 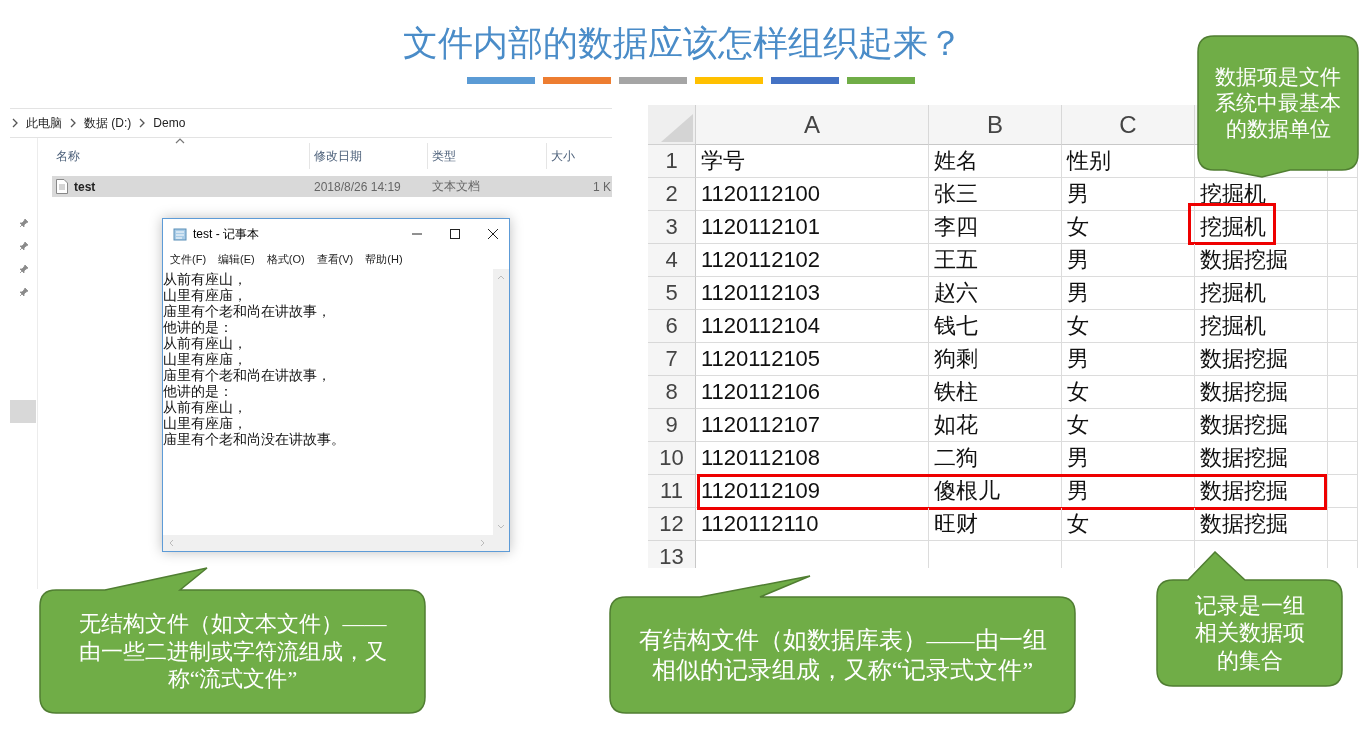 What do you see at coordinates (995, 125) in the screenshot?
I see `column-header: B` at bounding box center [995, 125].